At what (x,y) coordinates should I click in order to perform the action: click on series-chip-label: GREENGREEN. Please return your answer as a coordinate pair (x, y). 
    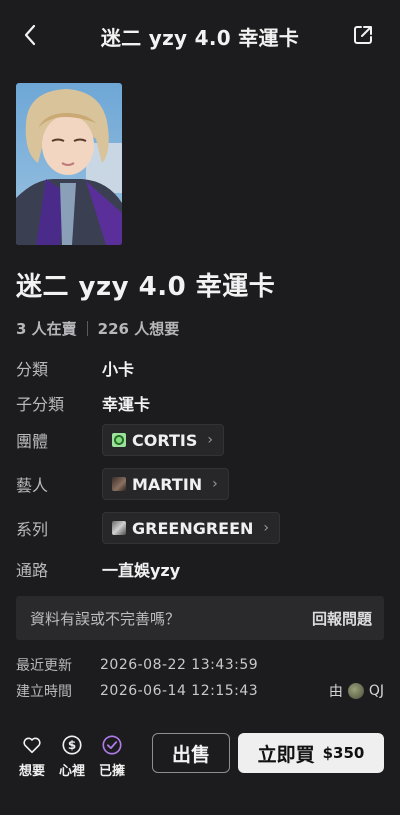
    Looking at the image, I should click on (193, 528).